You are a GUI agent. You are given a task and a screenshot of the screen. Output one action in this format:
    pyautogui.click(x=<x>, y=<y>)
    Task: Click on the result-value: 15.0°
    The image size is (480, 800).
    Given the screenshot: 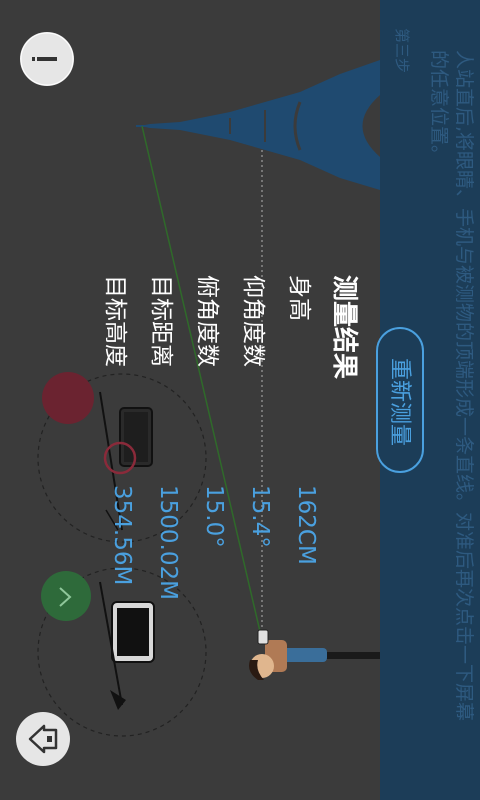 What is the action you would take?
    pyautogui.click(x=214, y=516)
    